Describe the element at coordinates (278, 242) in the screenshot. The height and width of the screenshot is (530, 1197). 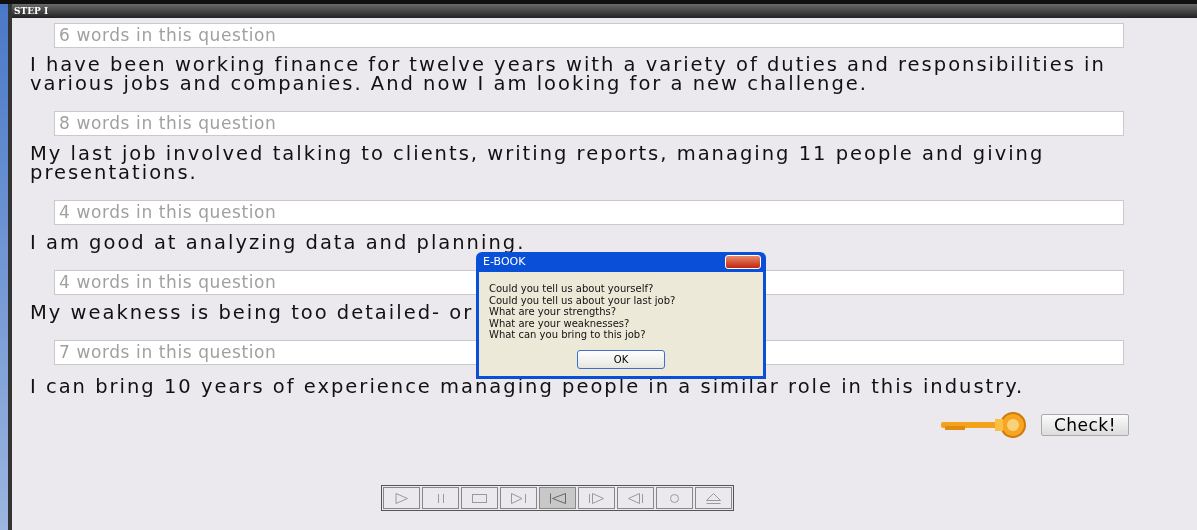
I see `answer-text: I am good at analyzing data and planning.` at that location.